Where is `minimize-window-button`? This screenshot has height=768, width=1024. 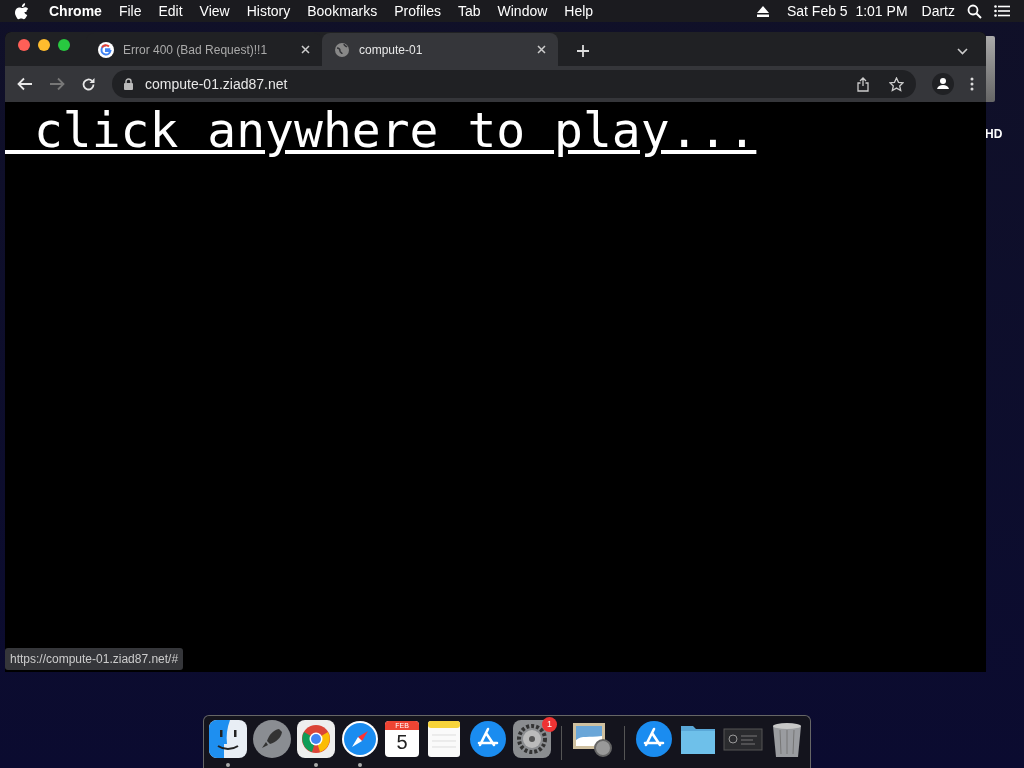
minimize-window-button is located at coordinates (44, 45).